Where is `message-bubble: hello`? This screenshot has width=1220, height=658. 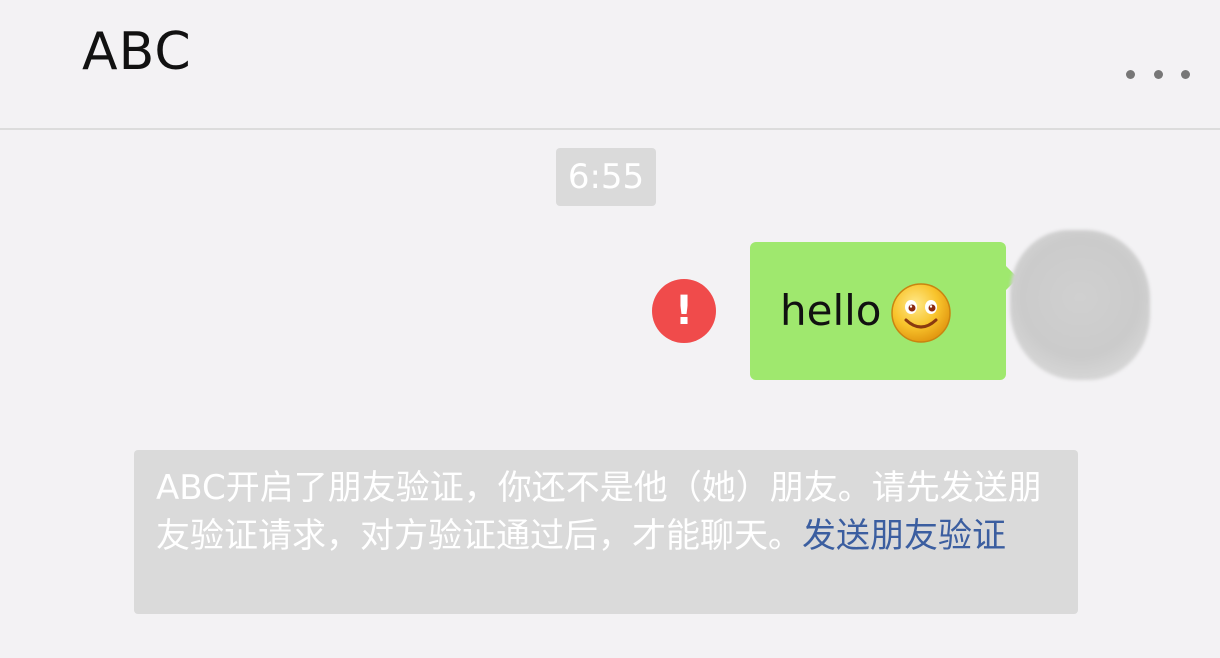 message-bubble: hello is located at coordinates (884, 311).